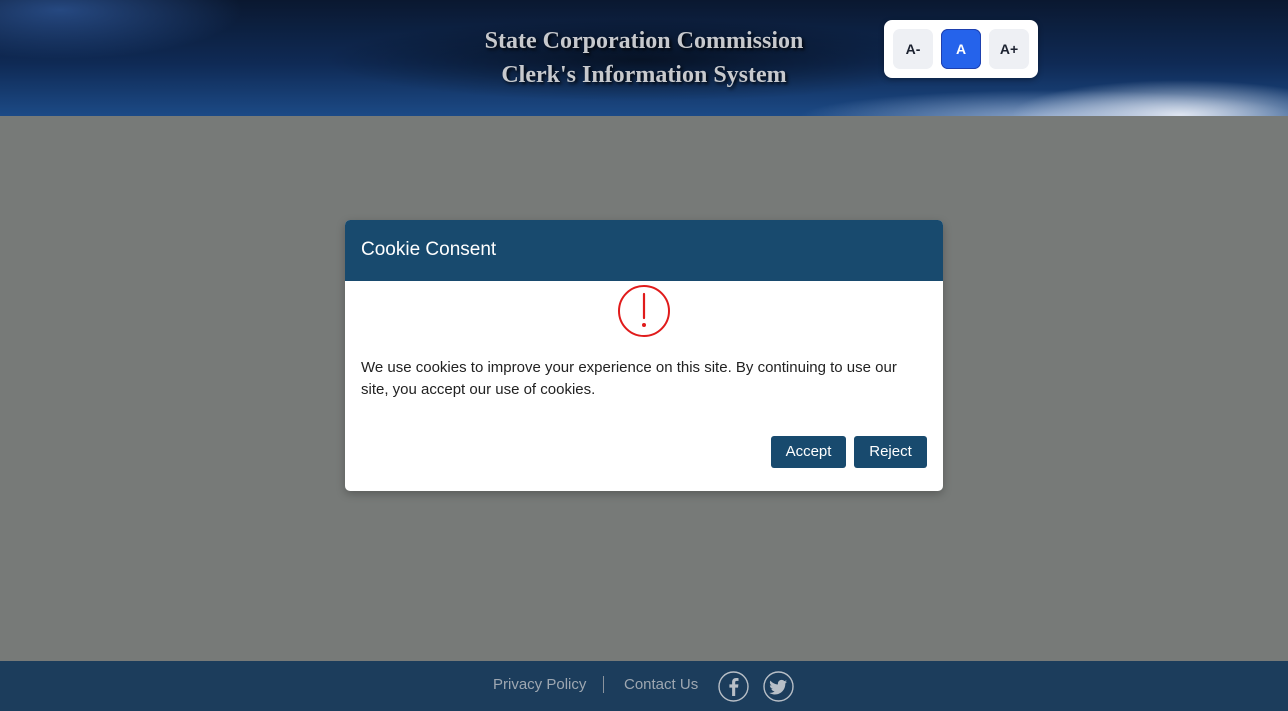 This screenshot has height=711, width=1288. I want to click on site-title-line2: Clerk's Information System, so click(644, 75).